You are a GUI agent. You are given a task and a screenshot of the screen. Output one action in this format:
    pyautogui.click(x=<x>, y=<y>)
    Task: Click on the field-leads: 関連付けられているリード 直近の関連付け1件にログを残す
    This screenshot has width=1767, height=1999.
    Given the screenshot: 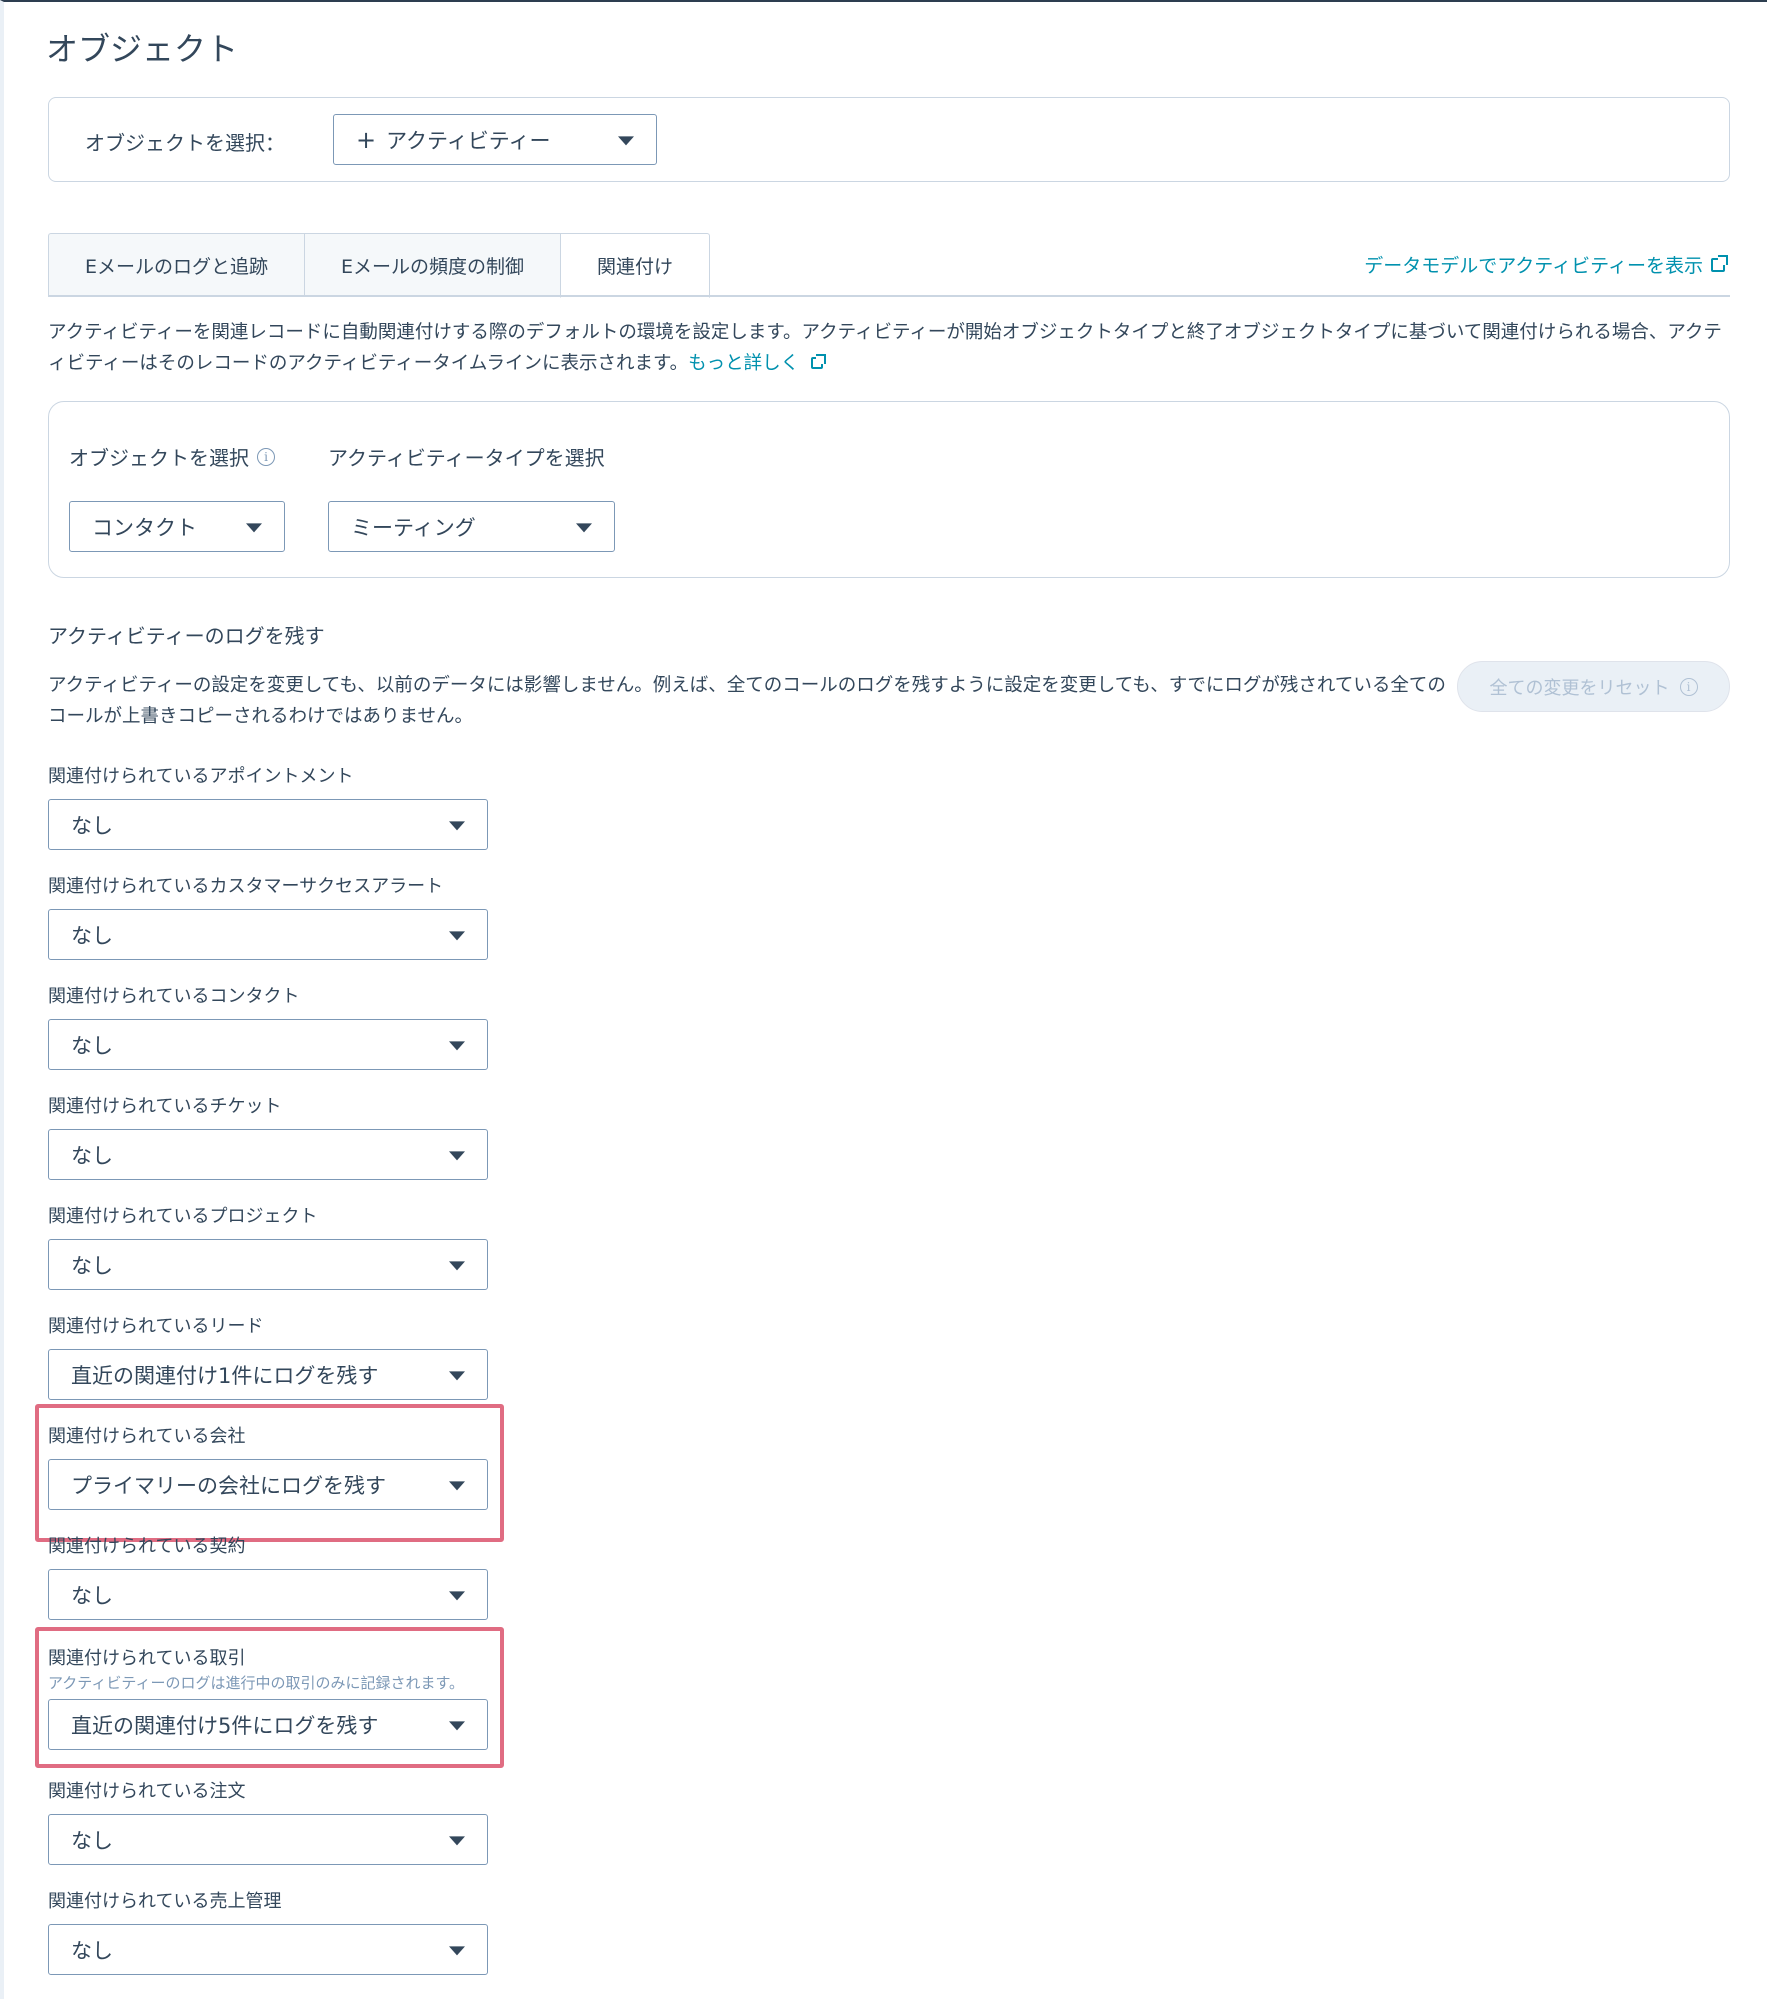 What is the action you would take?
    pyautogui.click(x=268, y=1357)
    